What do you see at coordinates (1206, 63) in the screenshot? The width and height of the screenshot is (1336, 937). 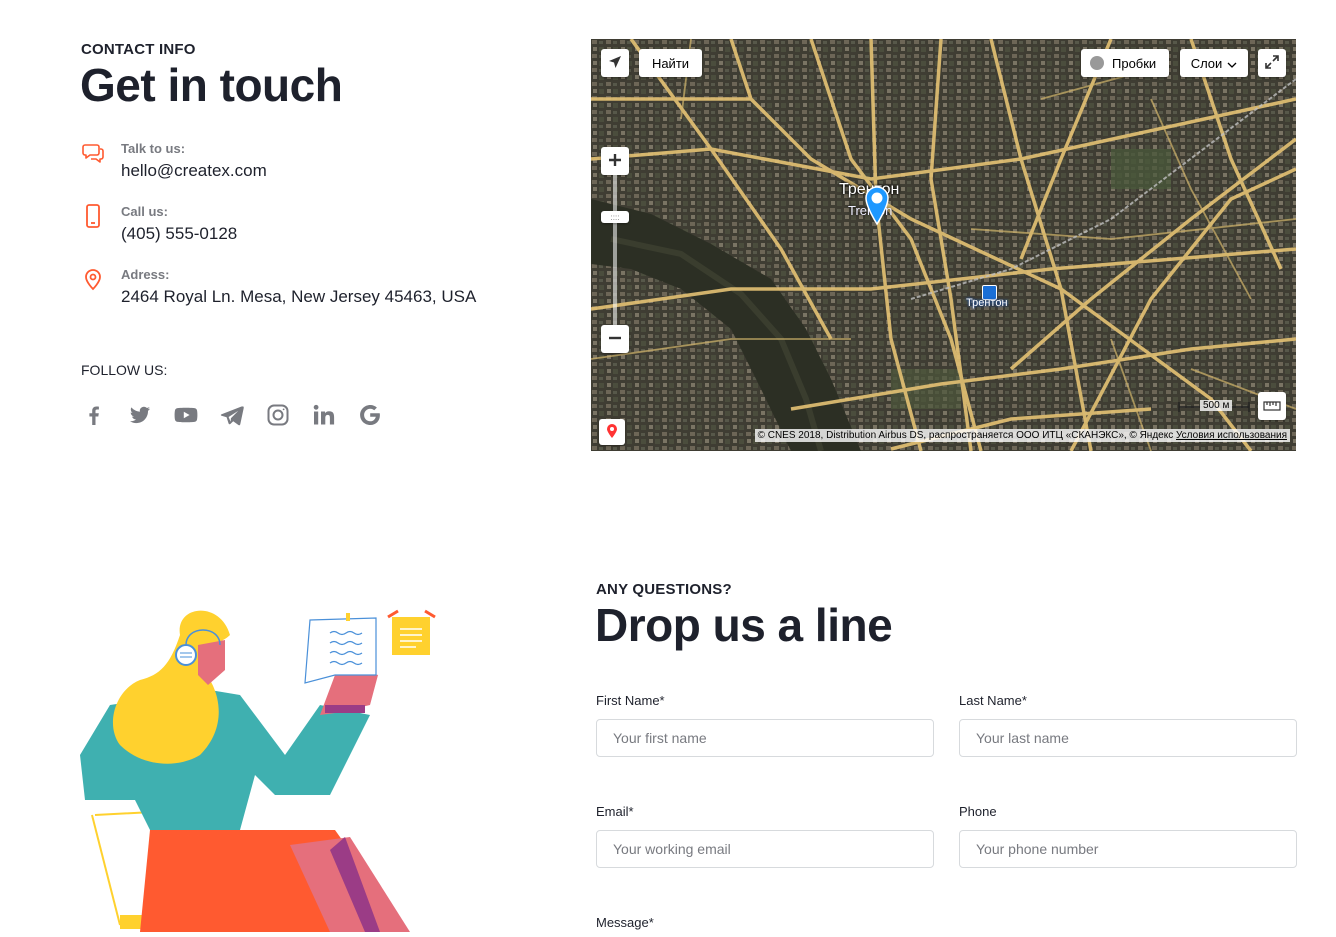 I see `layers-label: Слои` at bounding box center [1206, 63].